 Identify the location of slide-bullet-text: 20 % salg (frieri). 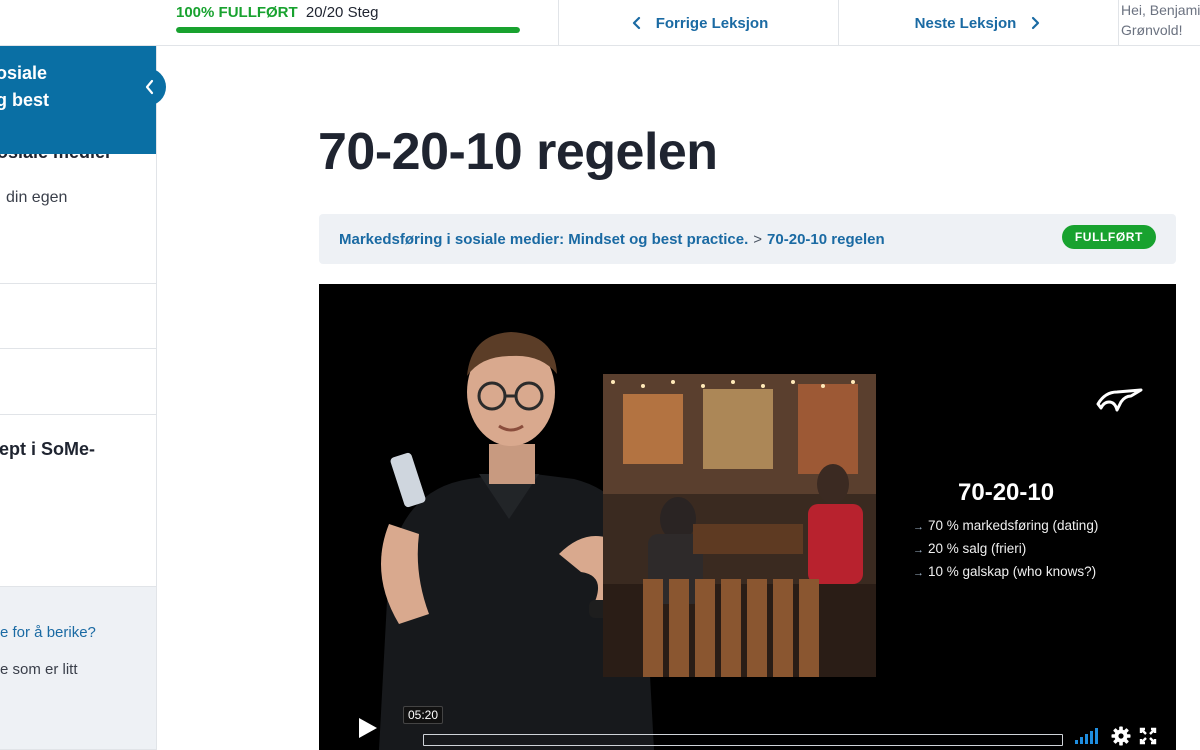
(977, 548).